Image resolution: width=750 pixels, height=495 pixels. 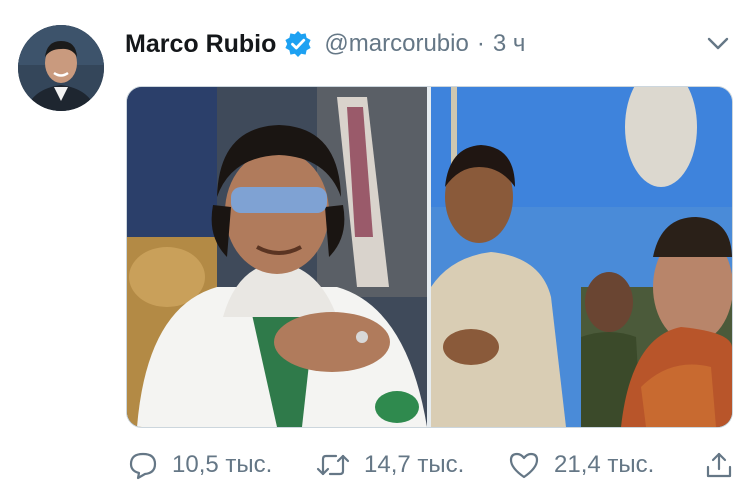 I want to click on timestamp: 3 ч, so click(x=509, y=44).